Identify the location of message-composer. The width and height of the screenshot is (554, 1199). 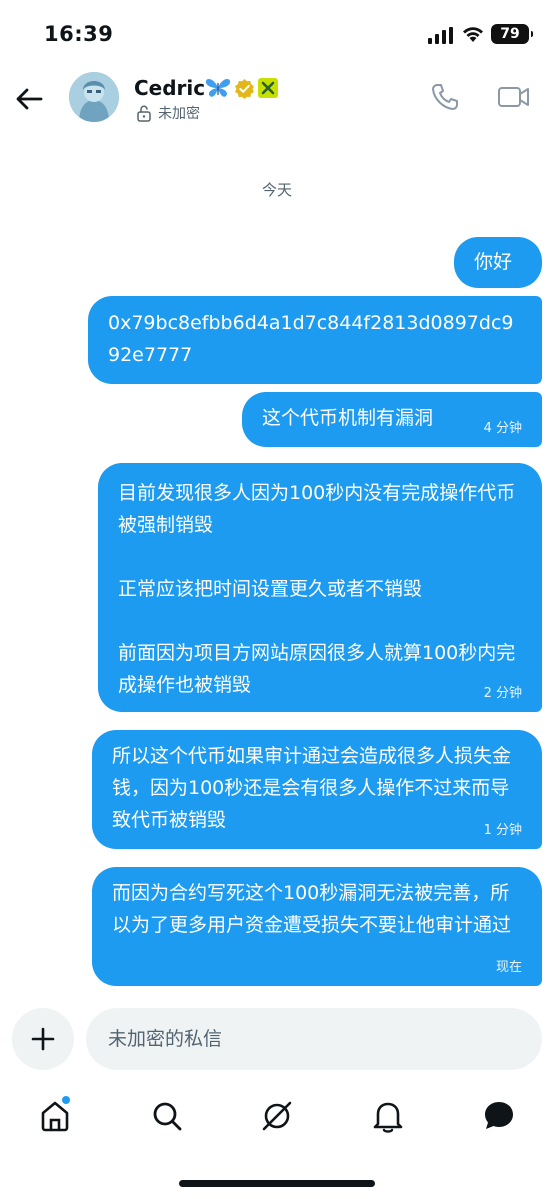
(277, 1039).